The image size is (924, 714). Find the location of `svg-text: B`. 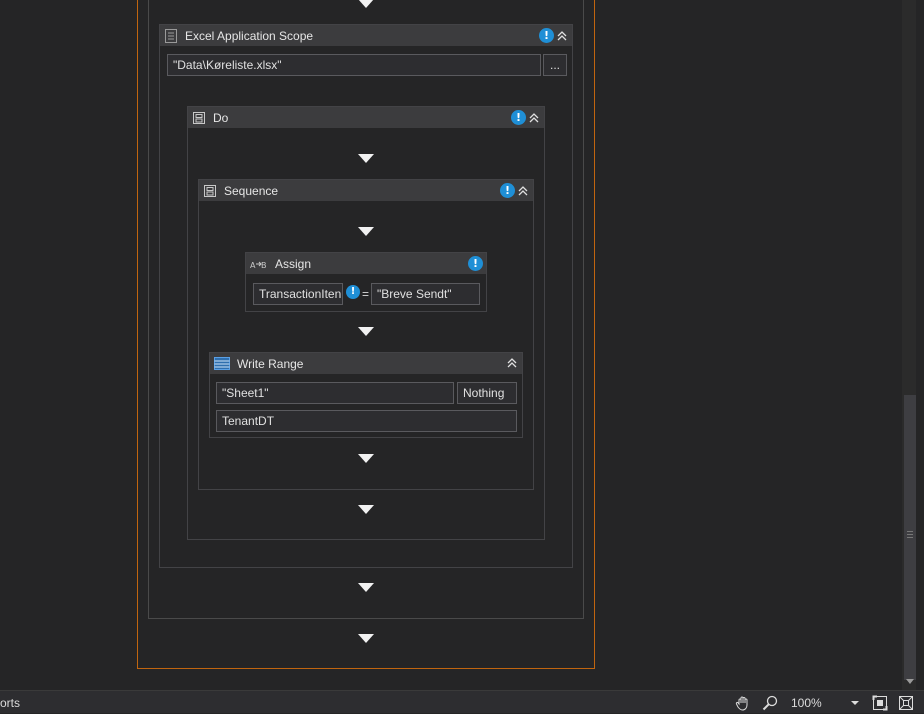

svg-text: B is located at coordinates (264, 265).